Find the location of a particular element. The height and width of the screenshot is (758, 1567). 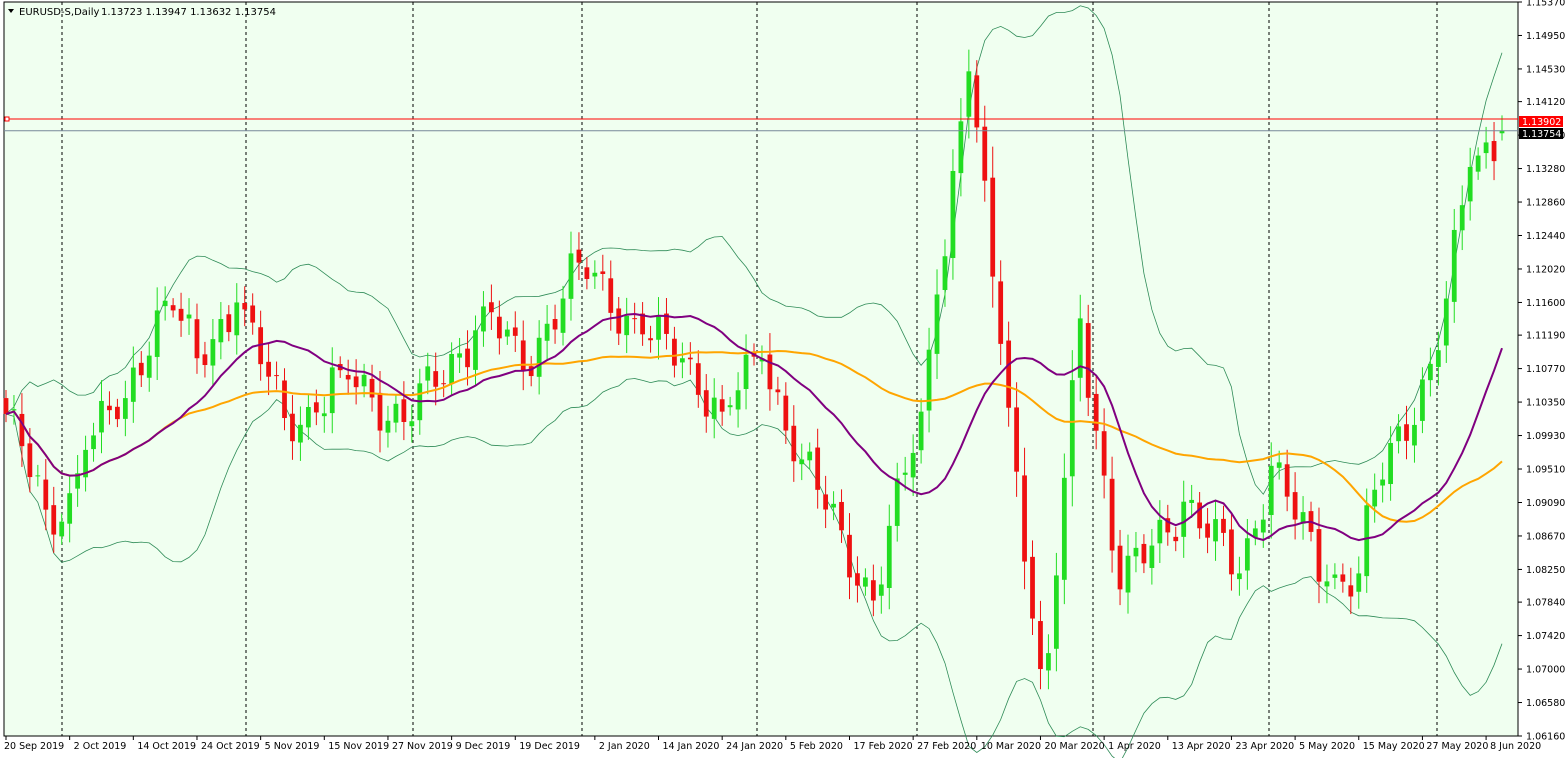

x-tick-label: 13 Apr 2020 is located at coordinates (1201, 746).